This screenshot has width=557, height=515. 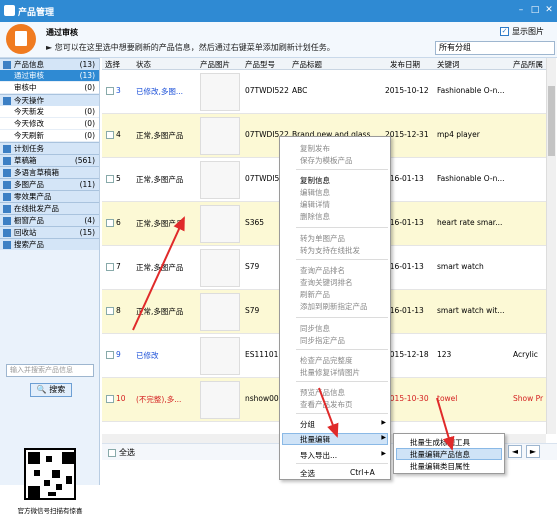 What do you see at coordinates (322, 392) in the screenshot?
I see `context-menu-item: 预览产品信息` at bounding box center [322, 392].